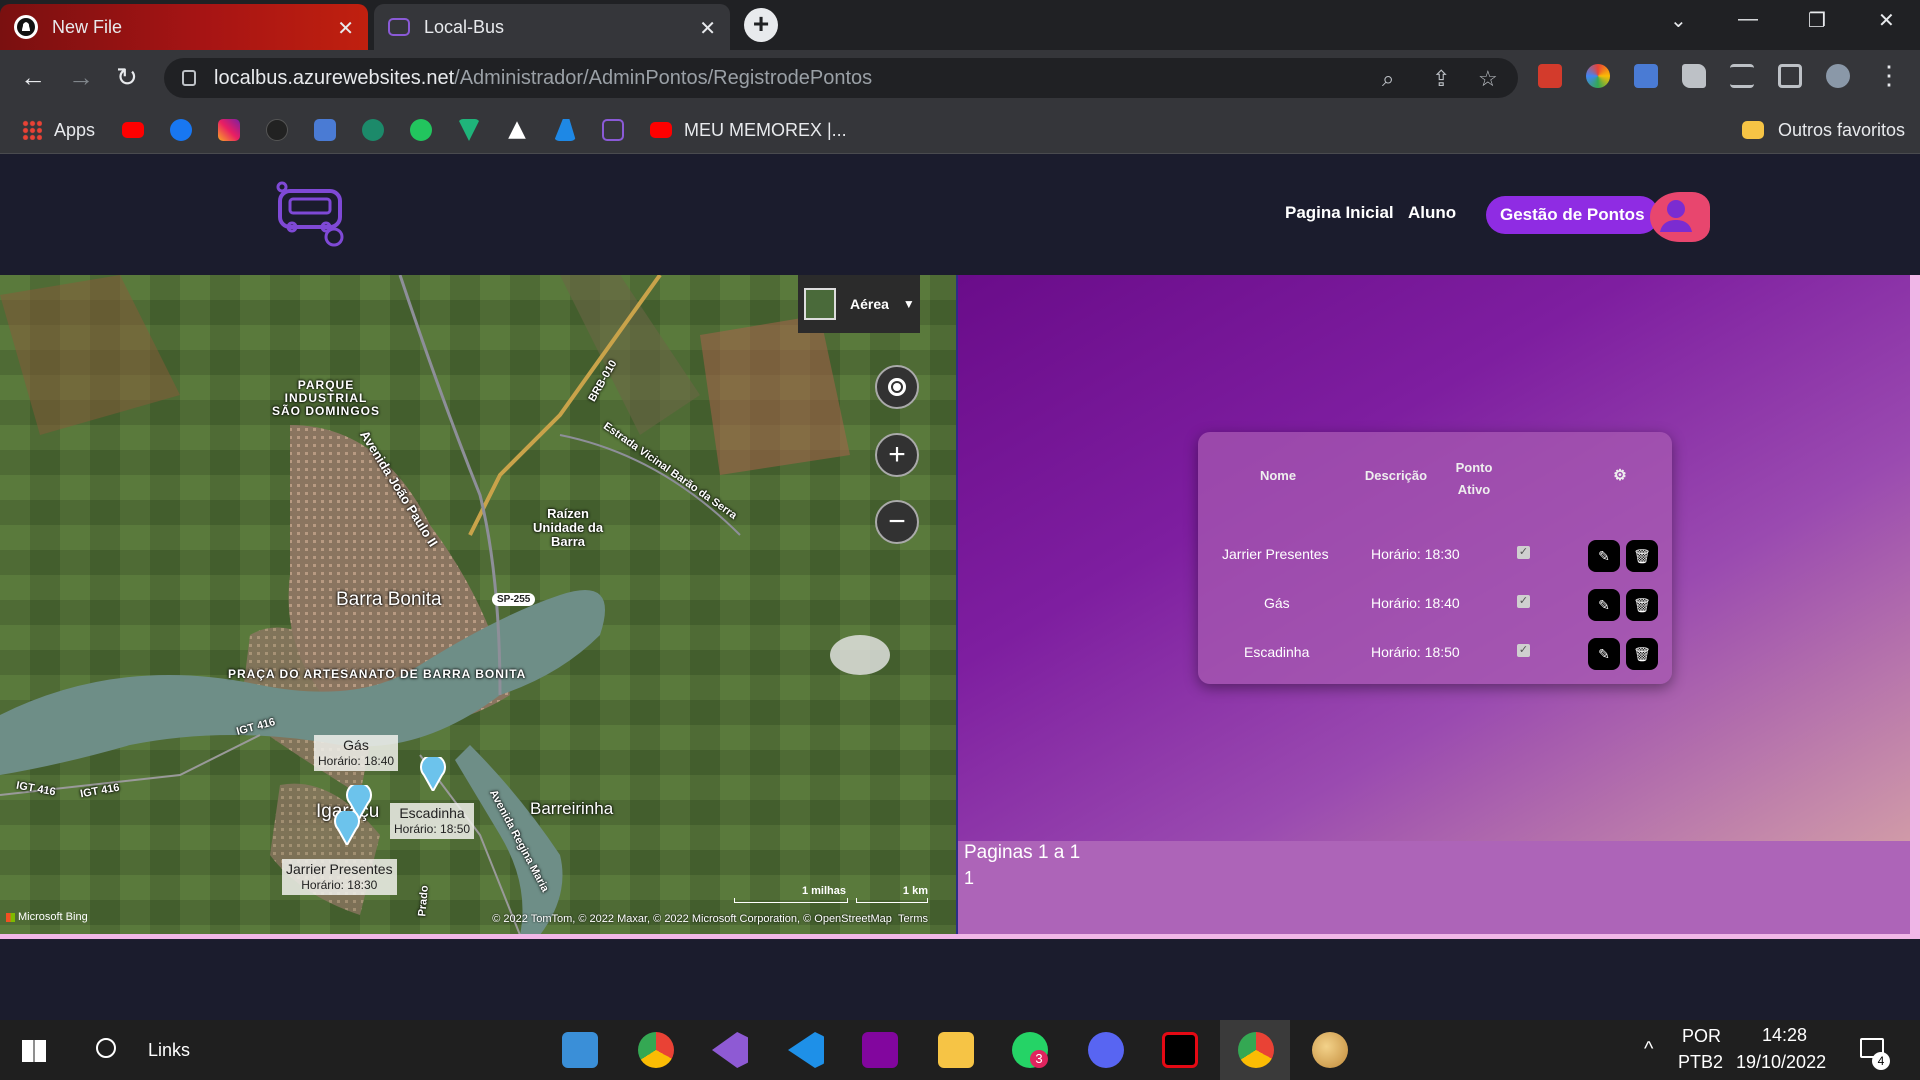 This screenshot has height=1080, width=1920. I want to click on side-panel-icon, so click(1790, 76).